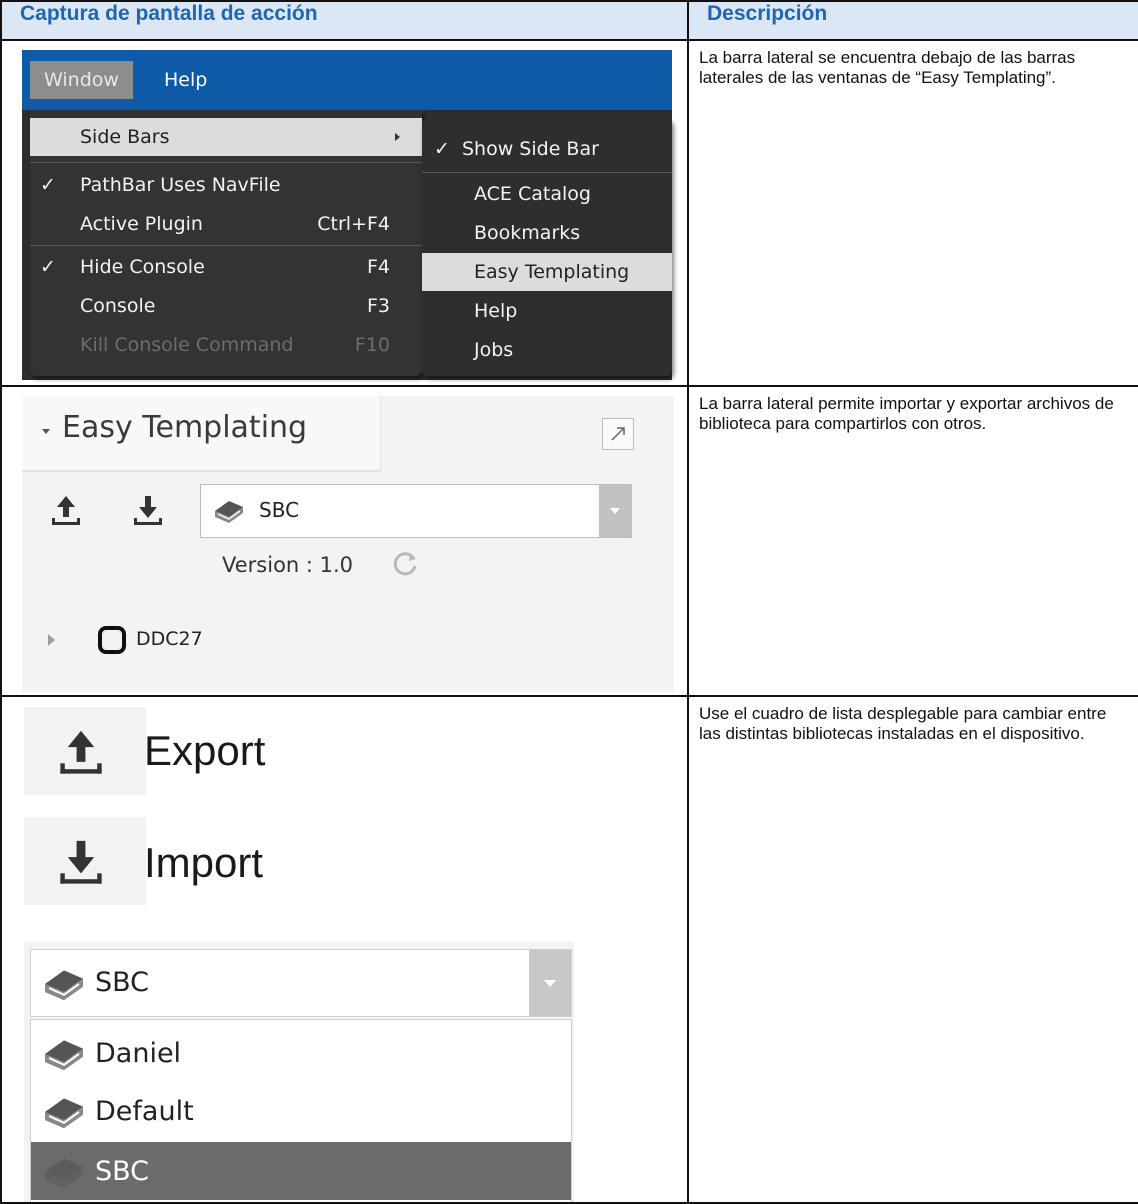  Describe the element at coordinates (141, 224) in the screenshot. I see `menu-item-label: Active Plugin` at that location.